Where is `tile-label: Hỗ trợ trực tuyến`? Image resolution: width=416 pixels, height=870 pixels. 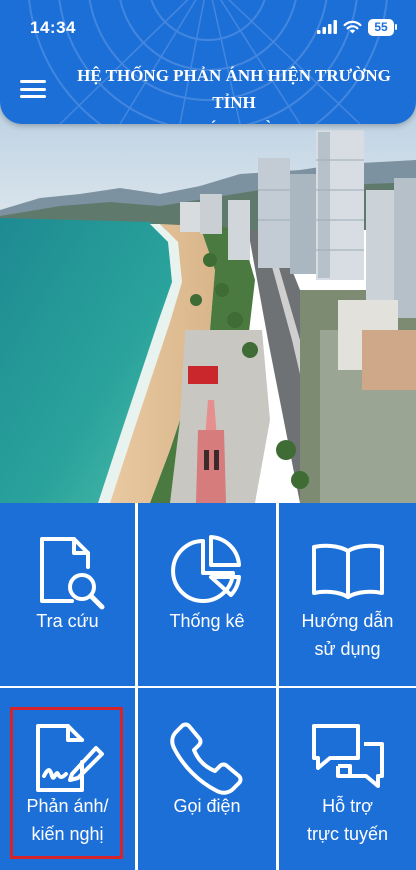 tile-label: Hỗ trợ trực tuyến is located at coordinates (347, 820).